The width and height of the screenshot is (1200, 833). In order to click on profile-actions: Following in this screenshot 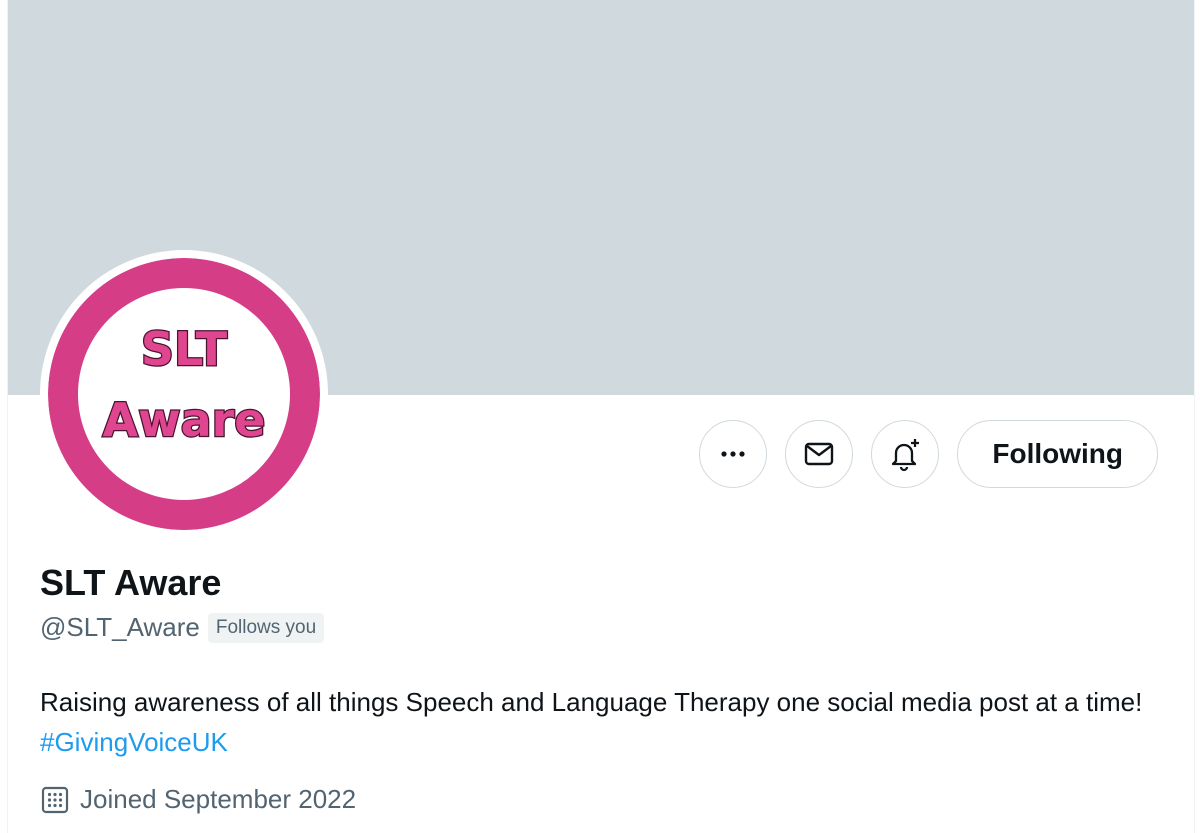, I will do `click(928, 454)`.